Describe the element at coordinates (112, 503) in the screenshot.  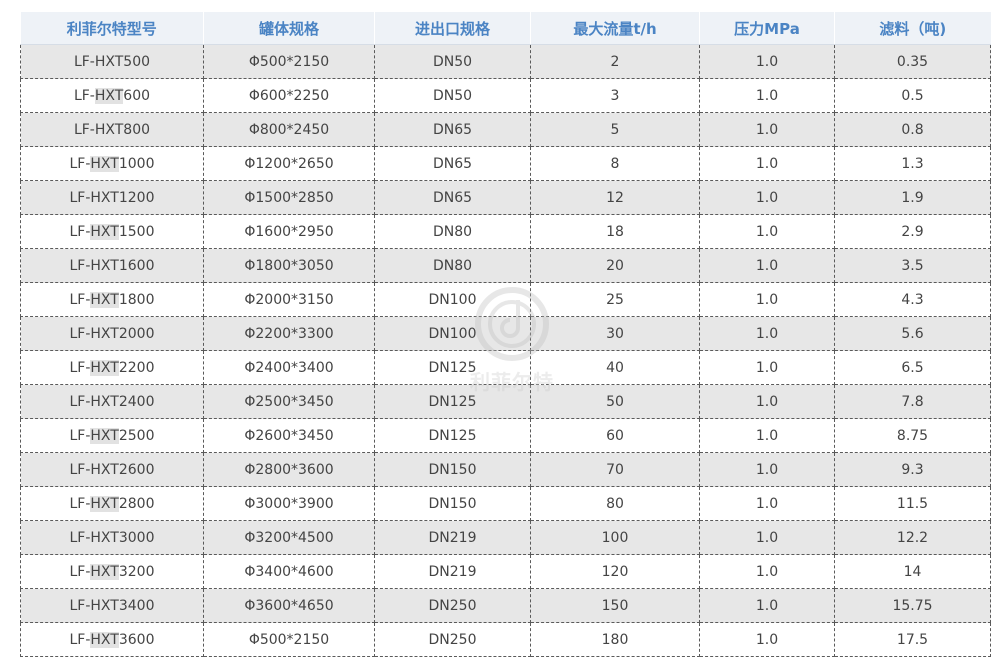
I see `cell-model: LF-HXT2800` at that location.